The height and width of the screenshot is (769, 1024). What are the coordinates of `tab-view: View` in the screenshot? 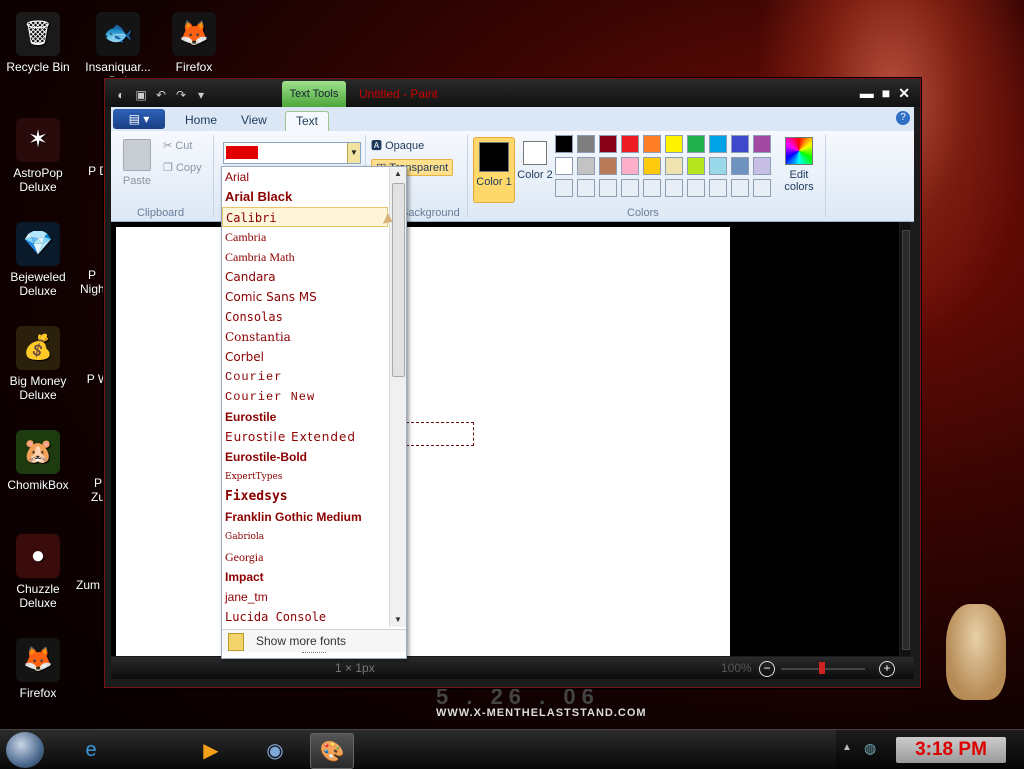 It's located at (254, 121).